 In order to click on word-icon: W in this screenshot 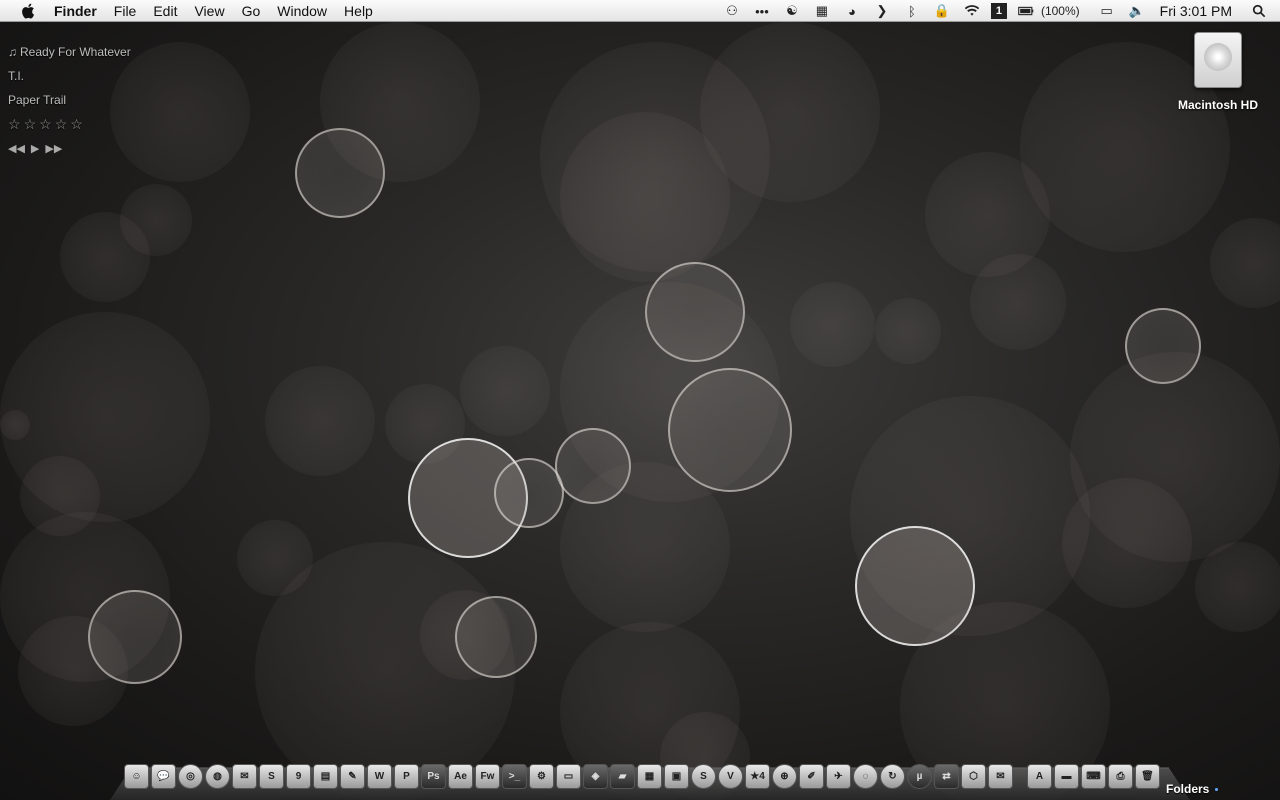, I will do `click(379, 776)`.